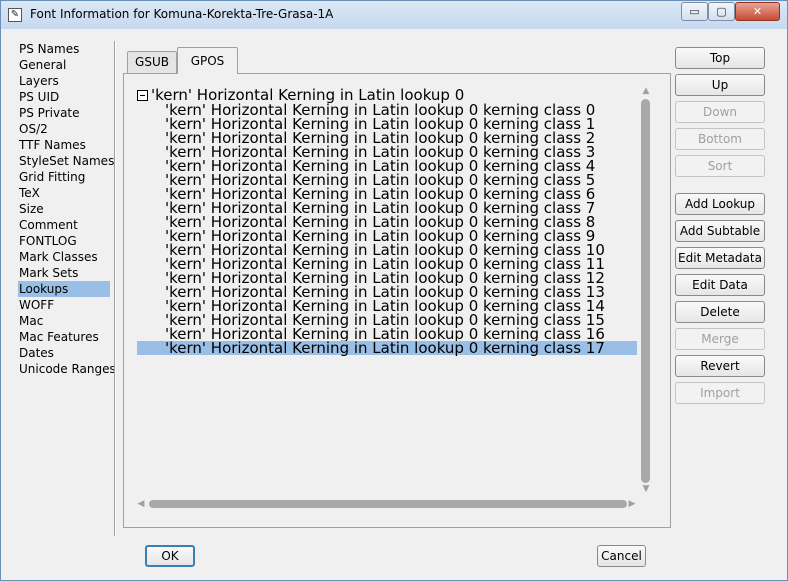 The height and width of the screenshot is (581, 788). What do you see at coordinates (720, 166) in the screenshot?
I see `sort-button: Sort` at bounding box center [720, 166].